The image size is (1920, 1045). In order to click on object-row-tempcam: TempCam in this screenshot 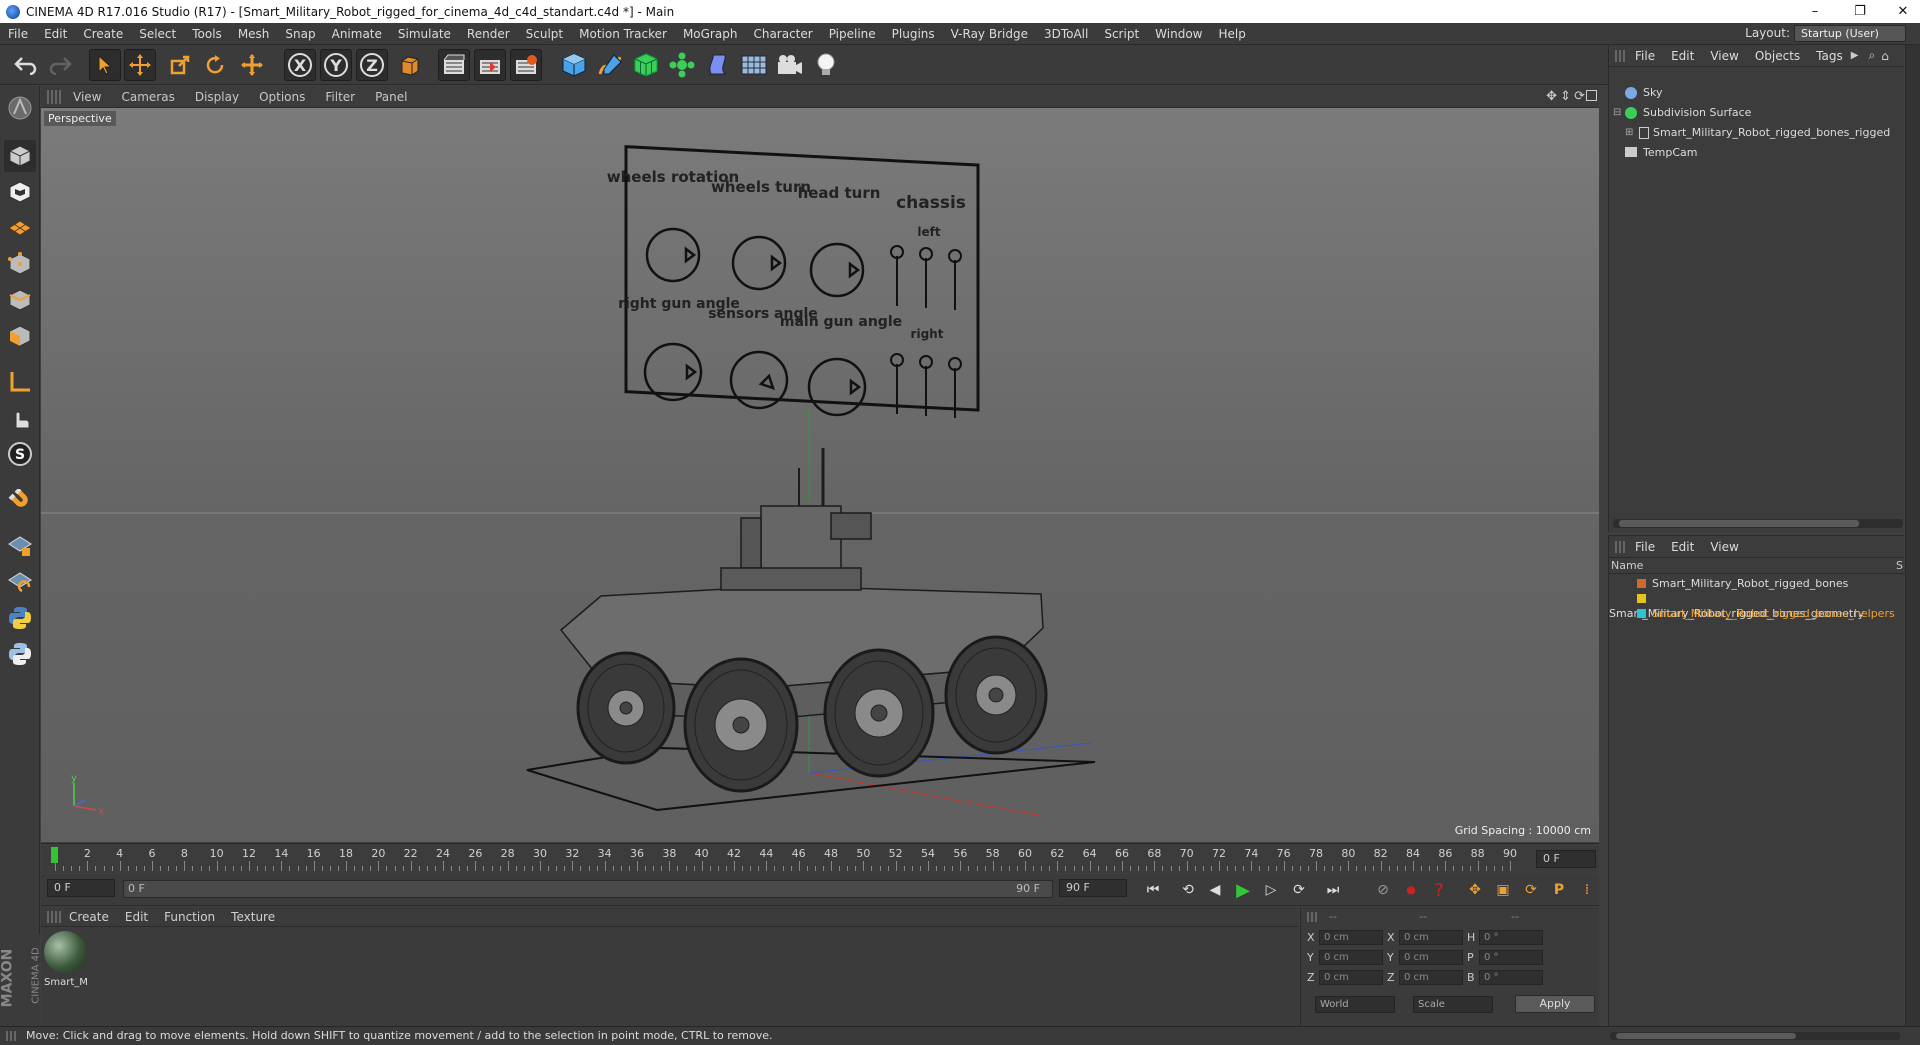, I will do `click(1757, 153)`.